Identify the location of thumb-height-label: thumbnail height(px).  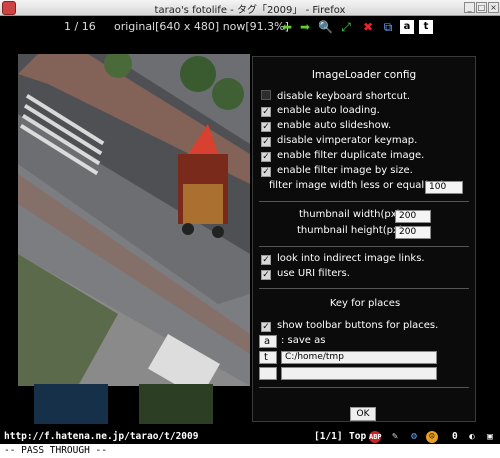
(350, 230).